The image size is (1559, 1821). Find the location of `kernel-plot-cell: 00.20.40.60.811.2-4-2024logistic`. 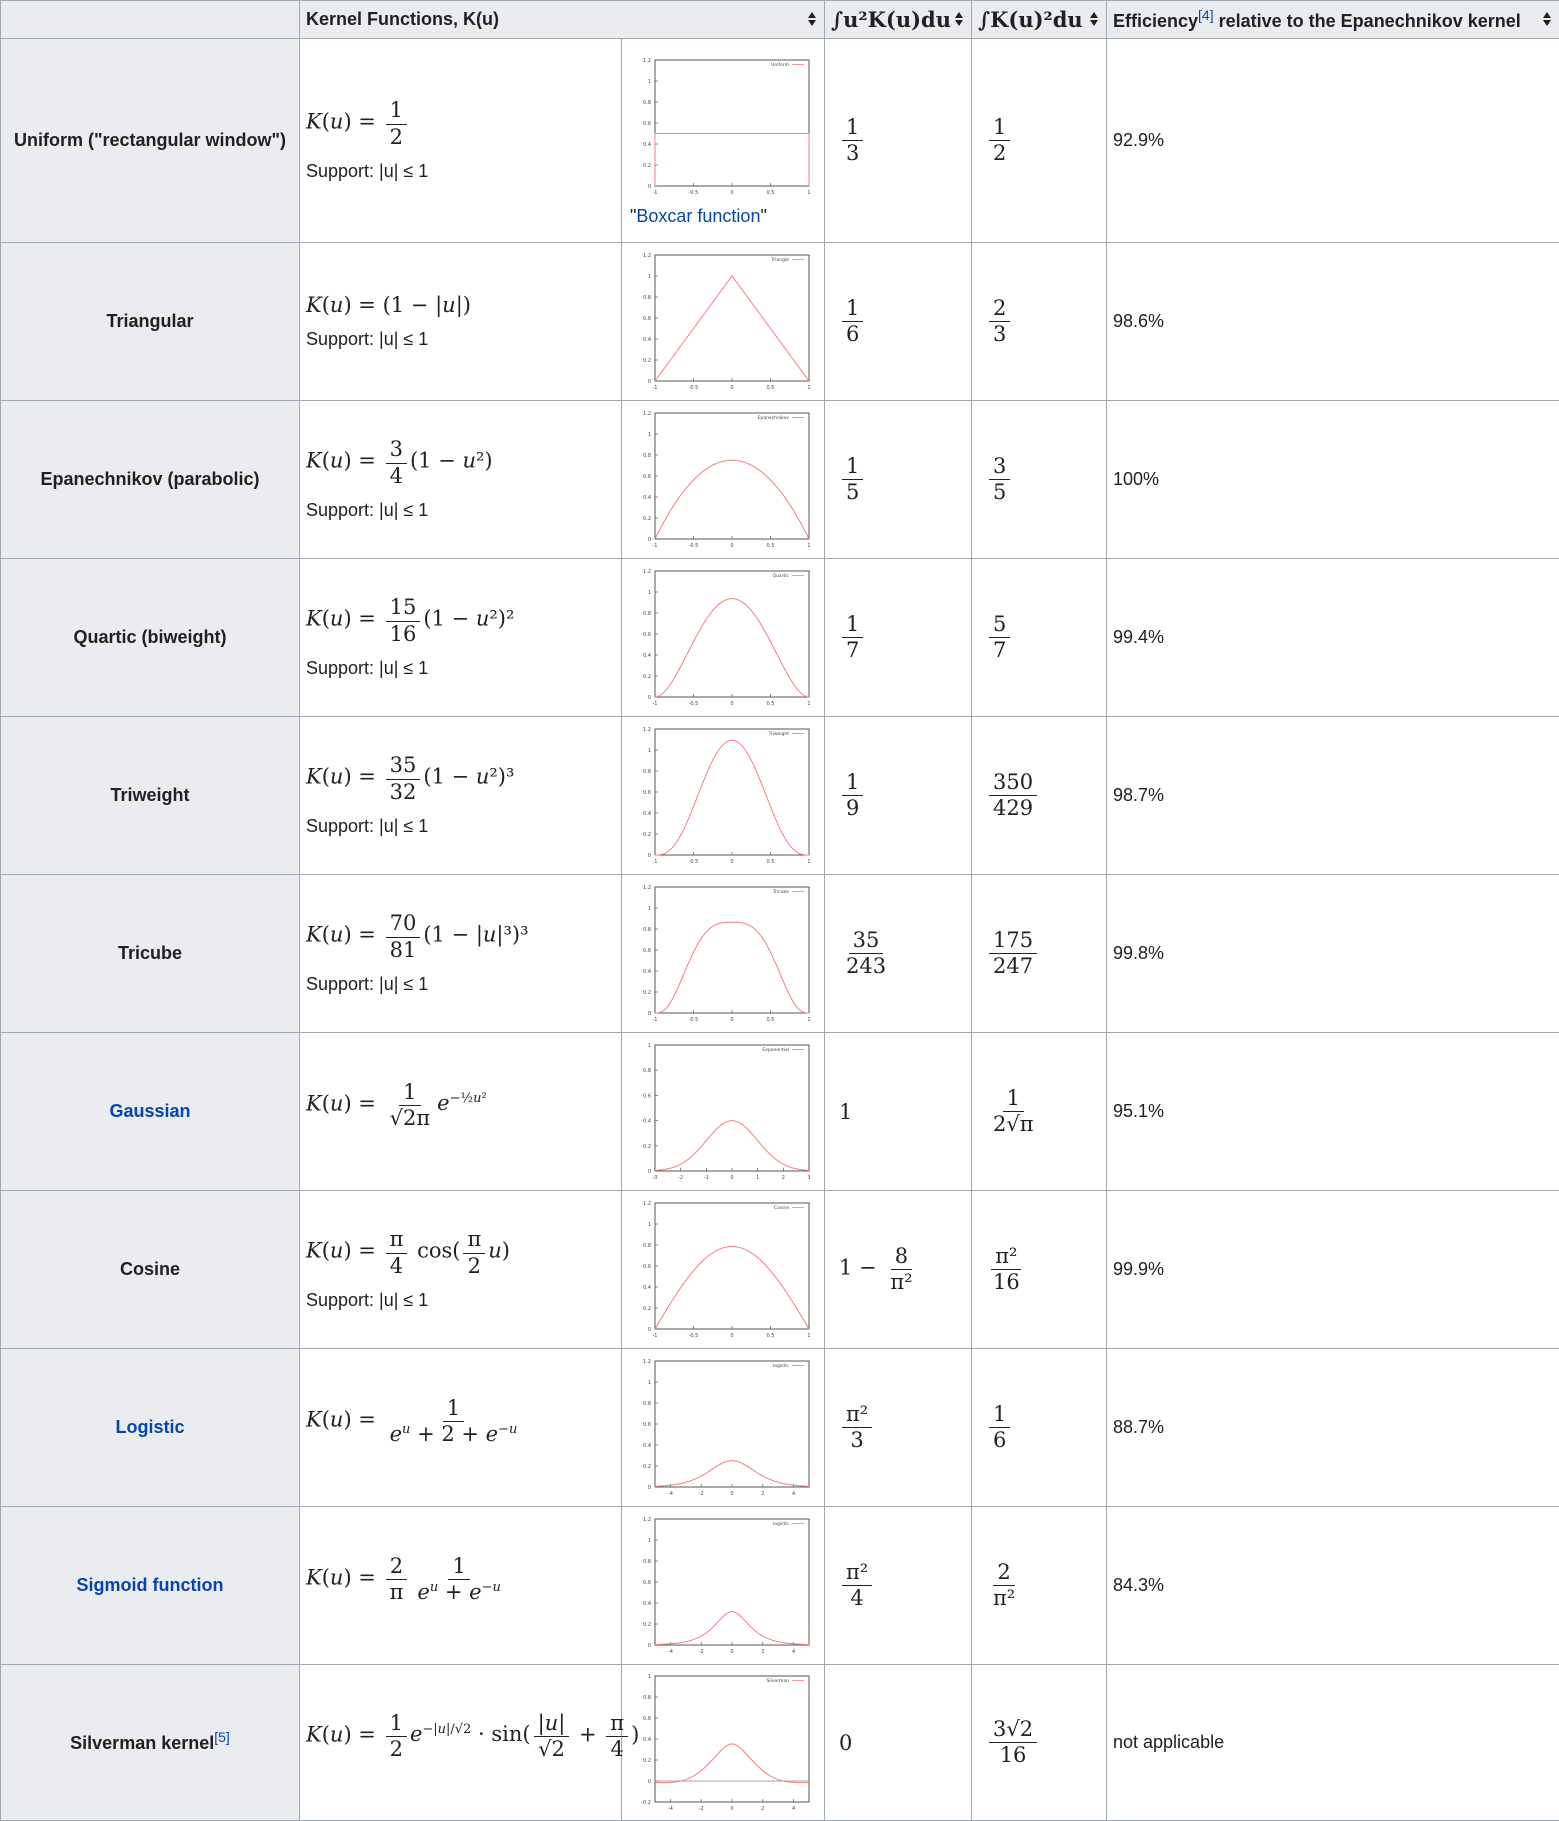

kernel-plot-cell: 00.20.40.60.811.2-4-2024logistic is located at coordinates (723, 1428).